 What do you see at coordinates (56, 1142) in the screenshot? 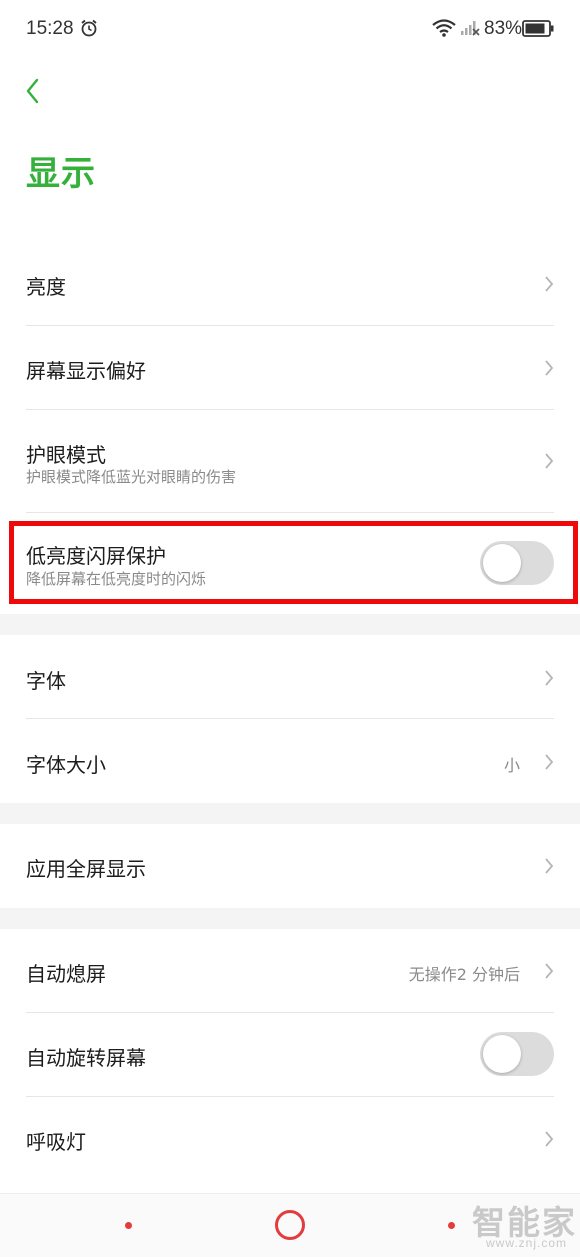
I see `setting-label: 呼吸灯` at bounding box center [56, 1142].